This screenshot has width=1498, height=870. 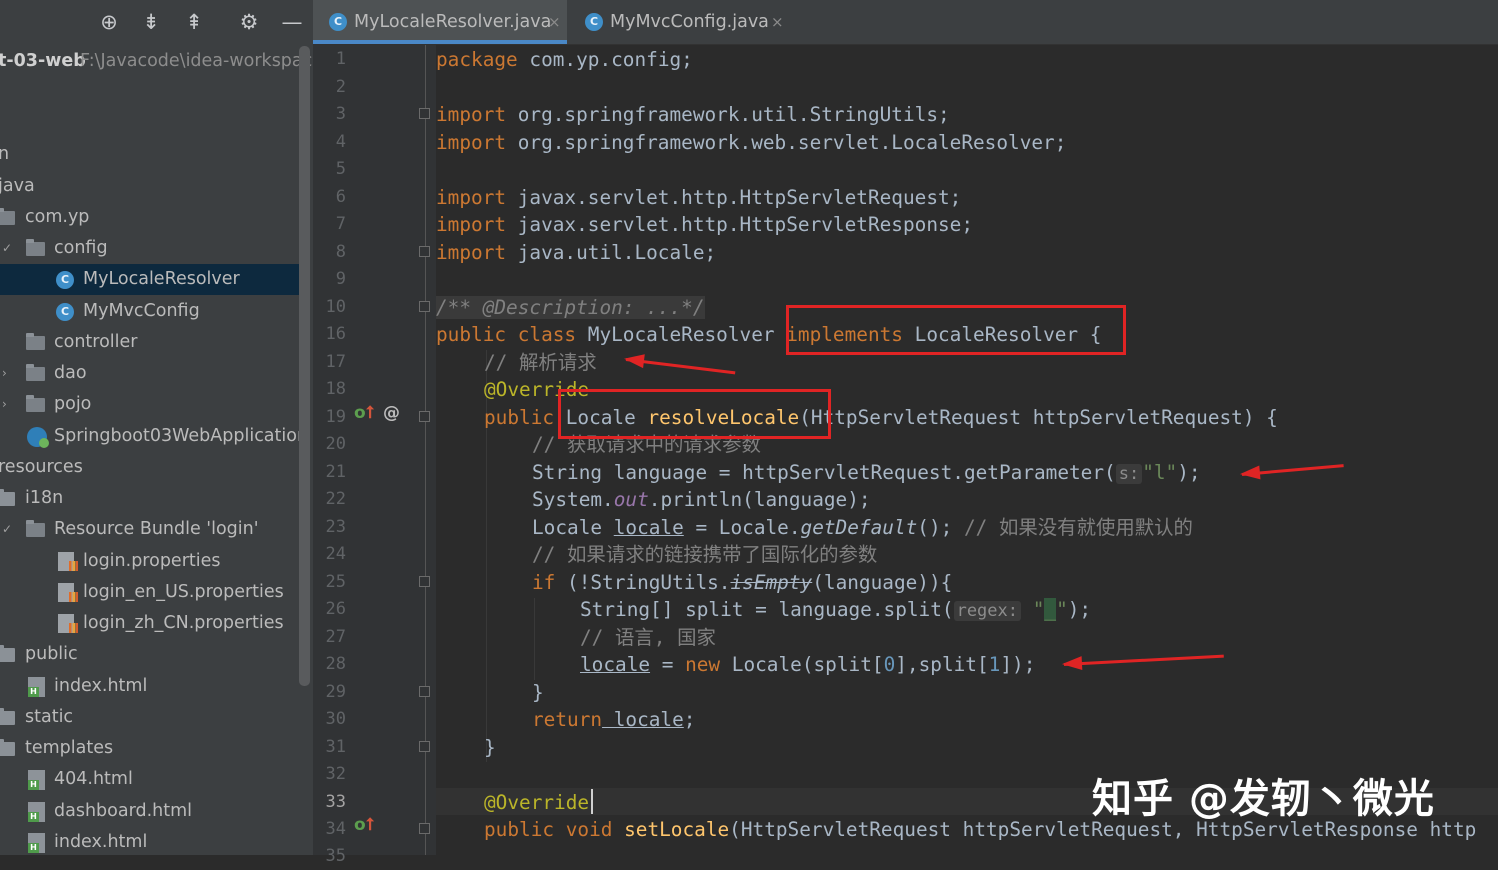 What do you see at coordinates (576, 252) in the screenshot?
I see `code-line: import java.util.Locale;` at bounding box center [576, 252].